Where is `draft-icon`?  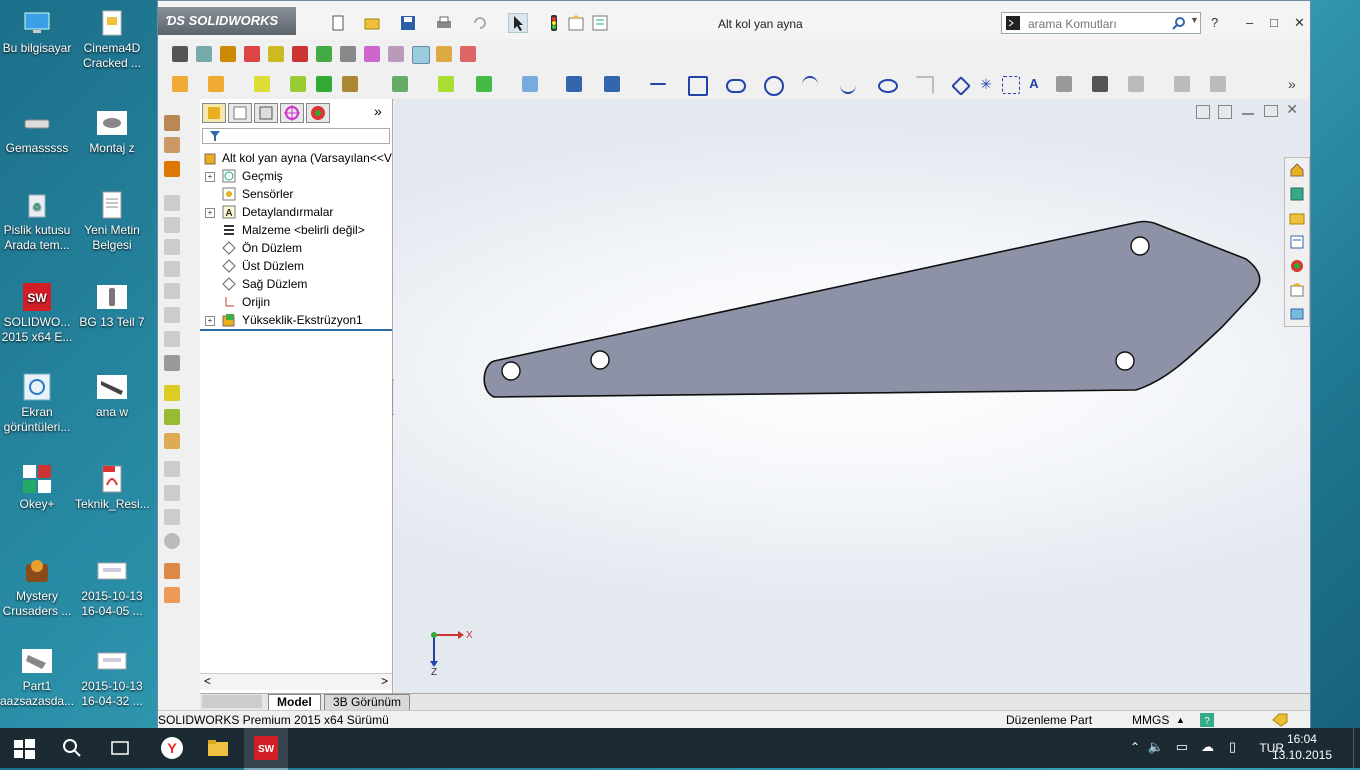
draft-icon is located at coordinates (421, 55).